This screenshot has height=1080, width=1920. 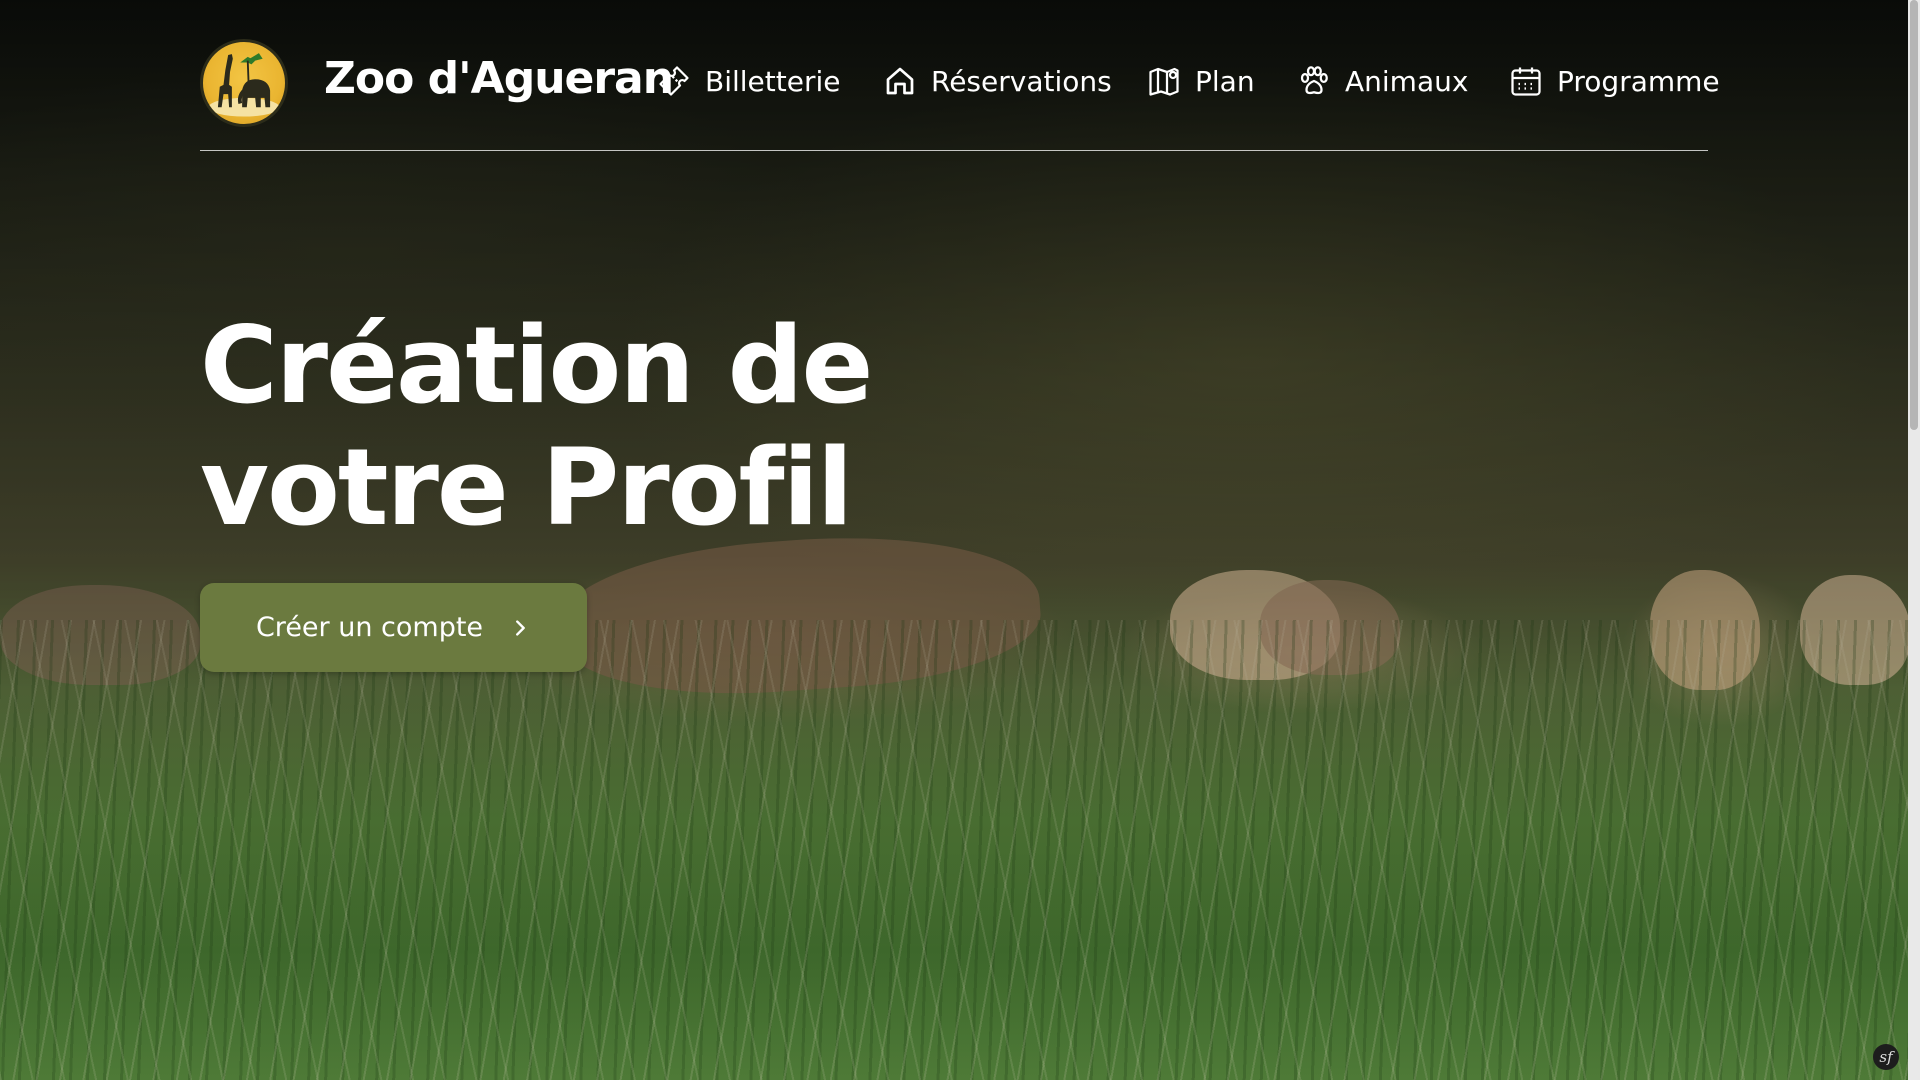 I want to click on giraffe-elephant-logo-icon, so click(x=244, y=85).